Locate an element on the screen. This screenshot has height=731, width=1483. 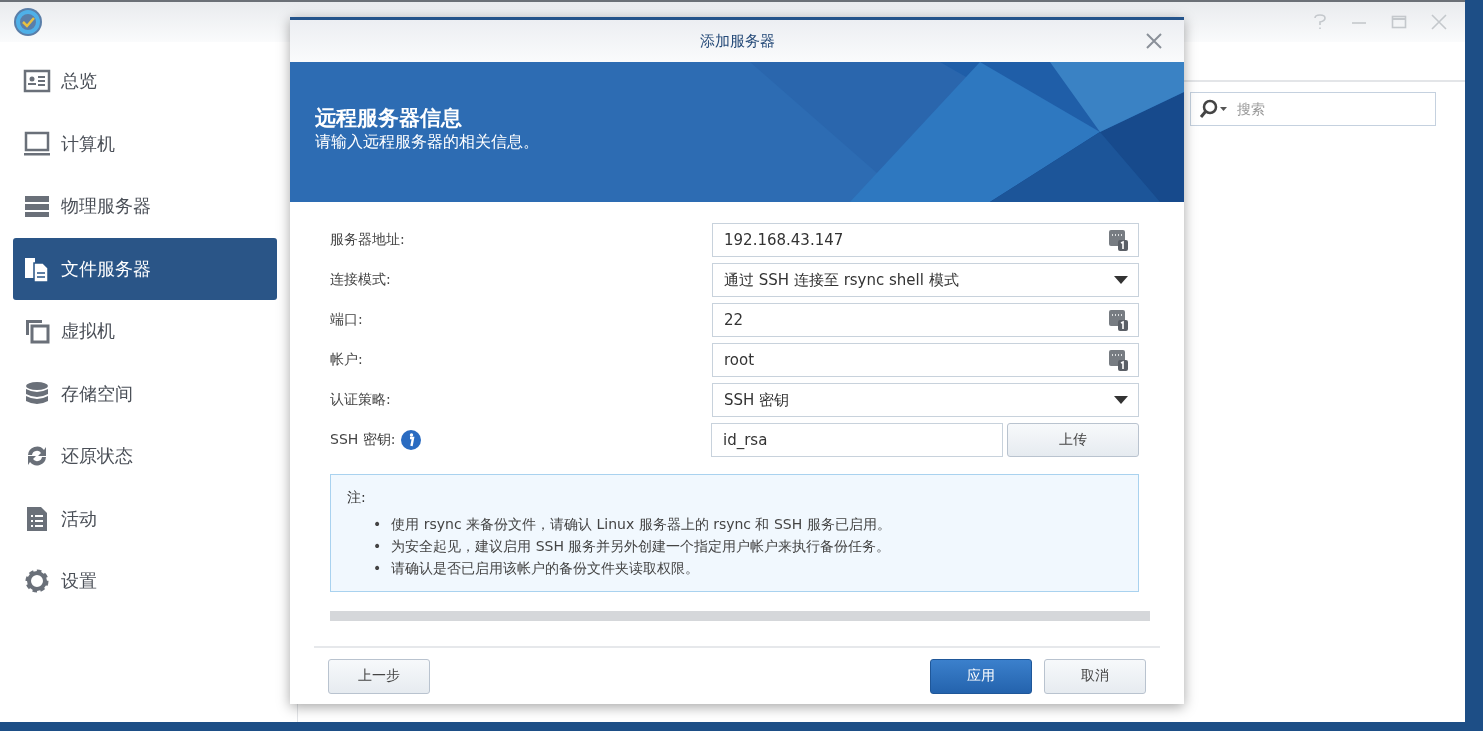
app-logo-icon is located at coordinates (28, 22).